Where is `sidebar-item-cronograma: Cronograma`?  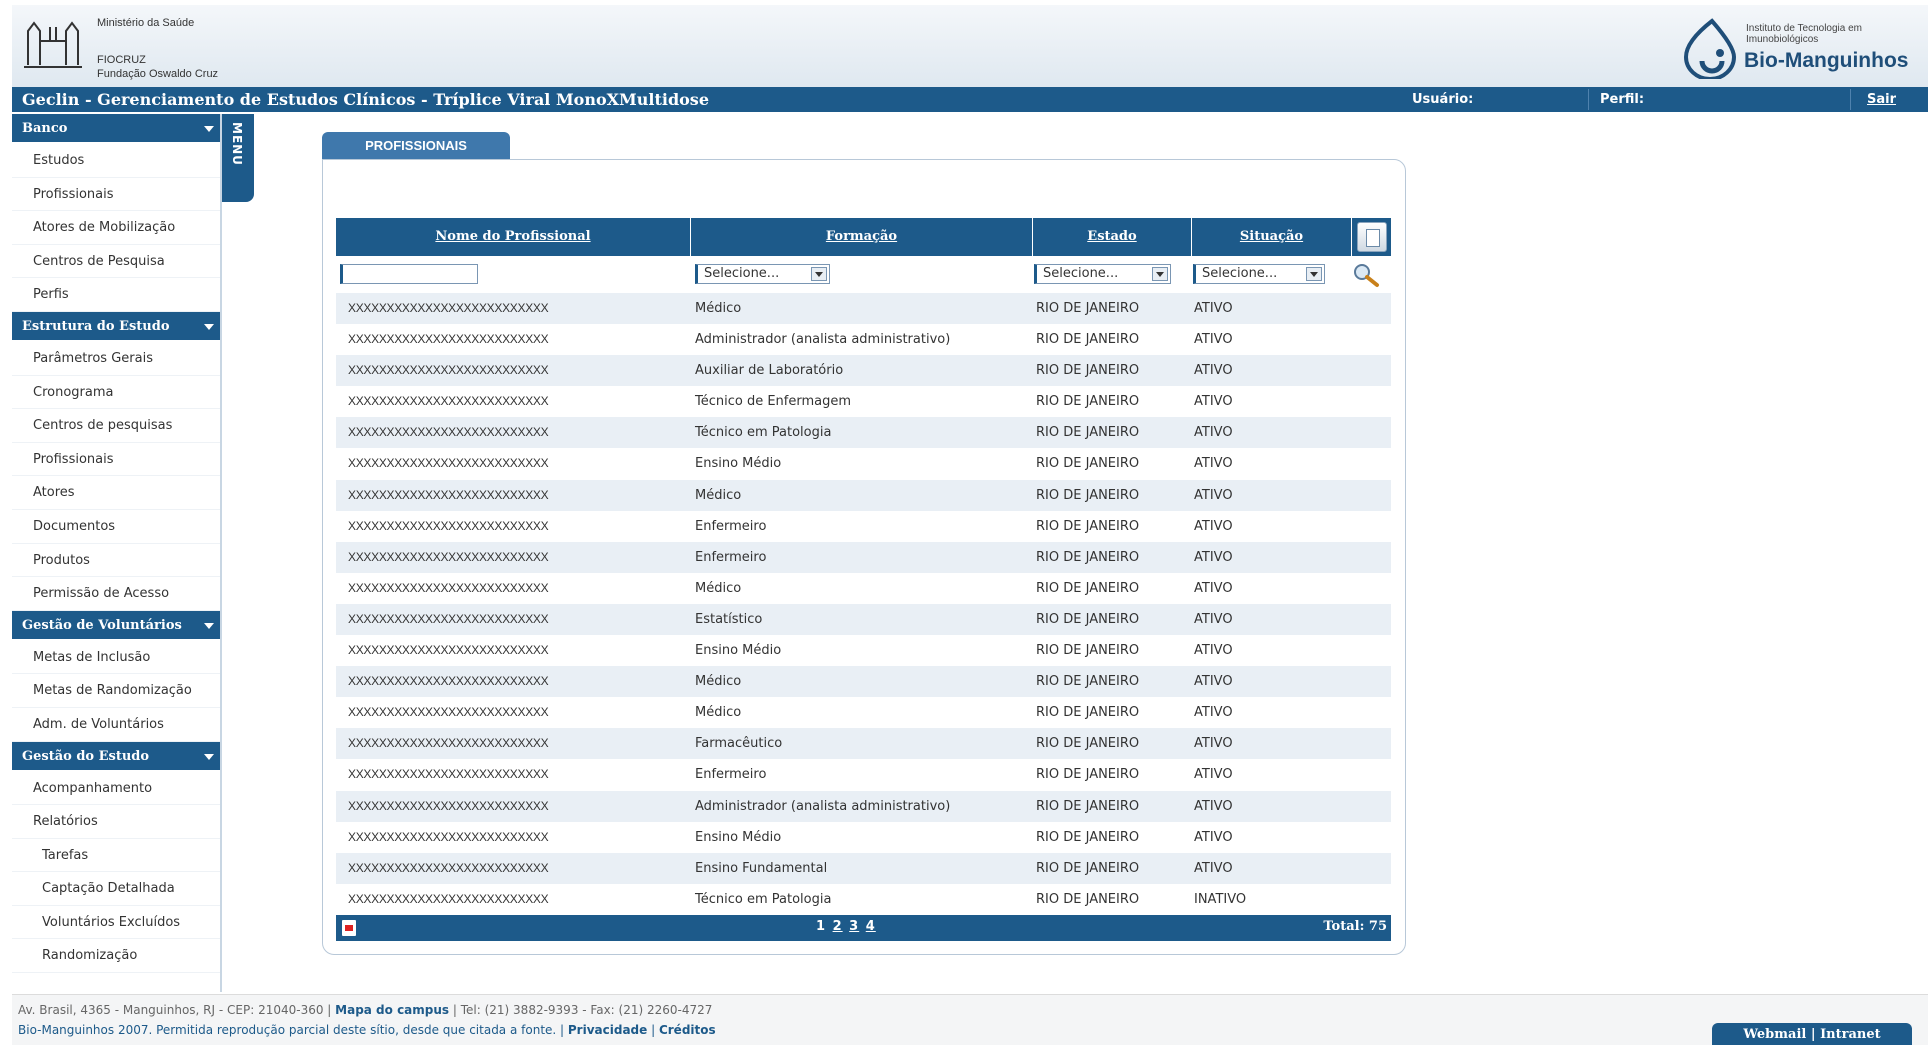
sidebar-item-cronograma: Cronograma is located at coordinates (116, 393).